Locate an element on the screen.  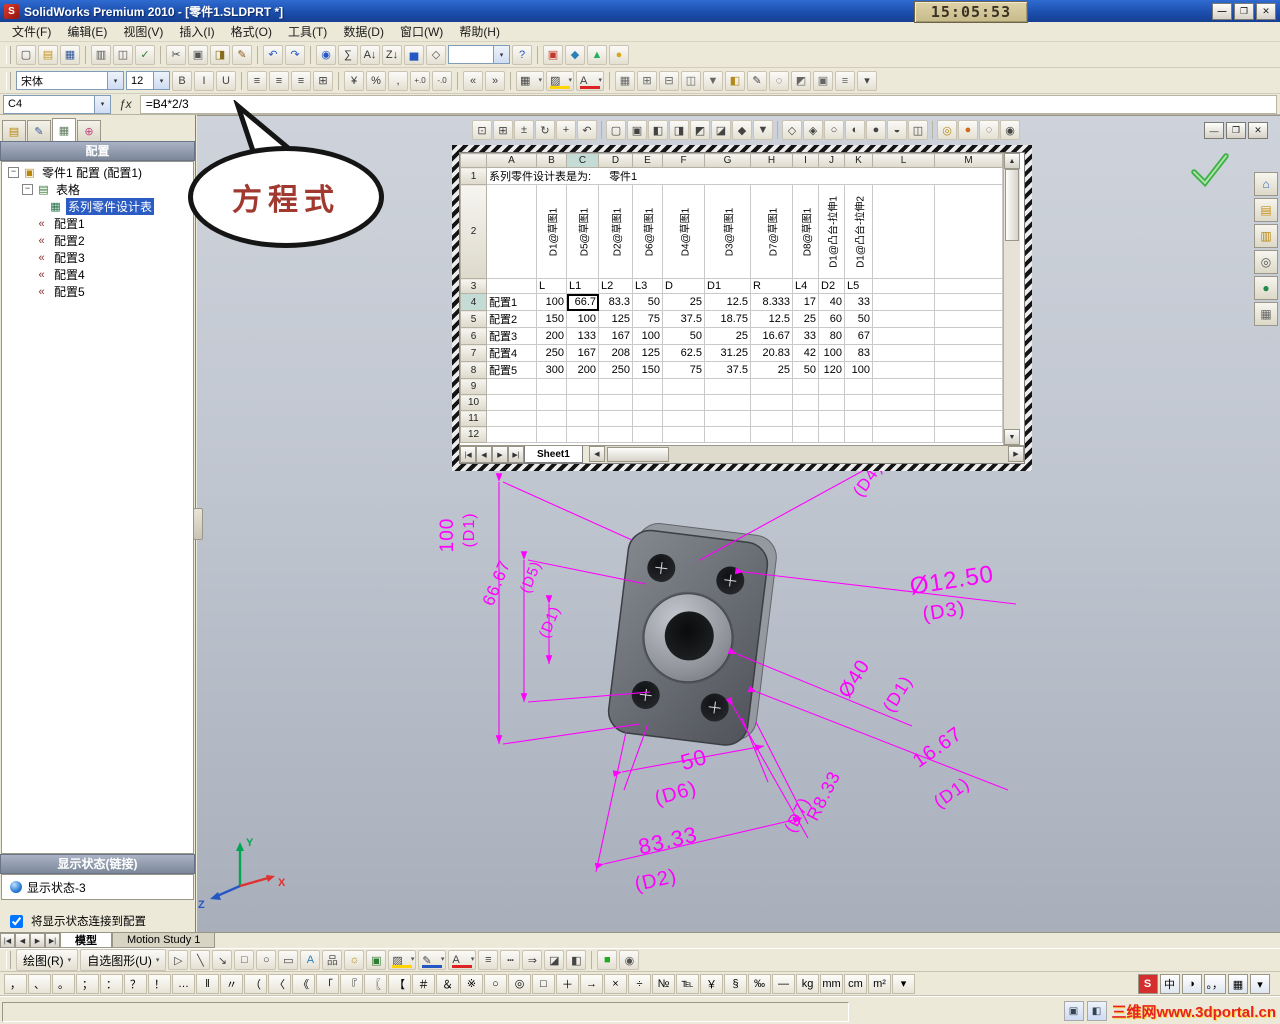
realview-icon: ◎ is located at coordinates (947, 130).